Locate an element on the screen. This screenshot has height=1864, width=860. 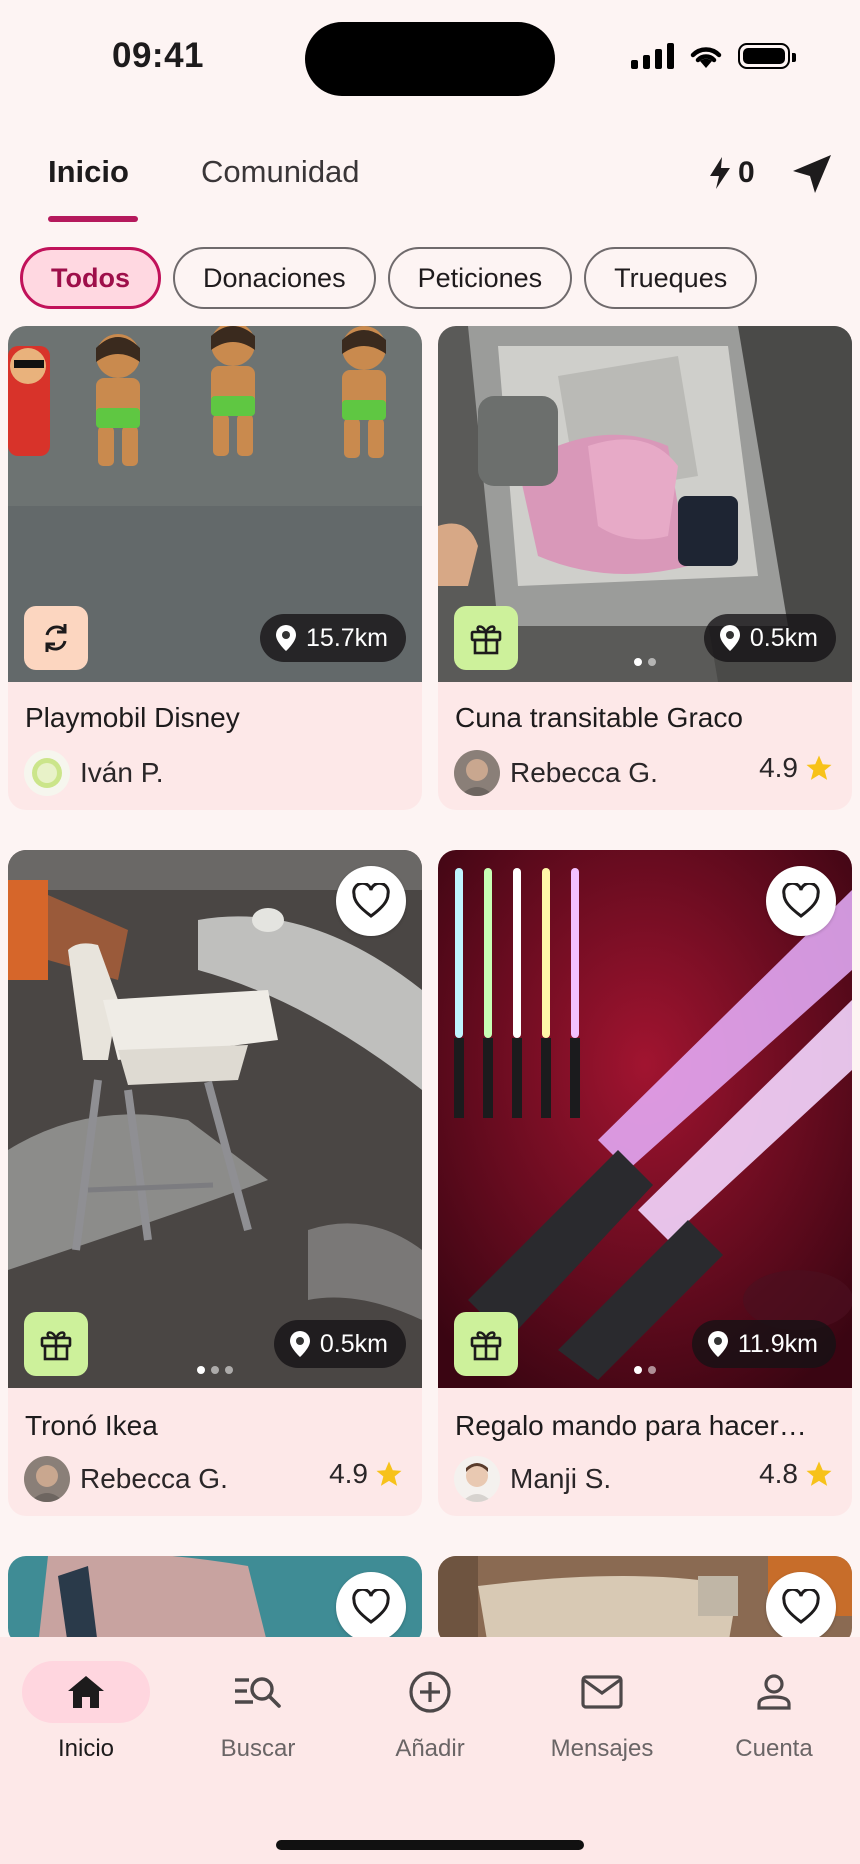
nav-cuenta: Cuenta is located at coordinates (774, 1712).